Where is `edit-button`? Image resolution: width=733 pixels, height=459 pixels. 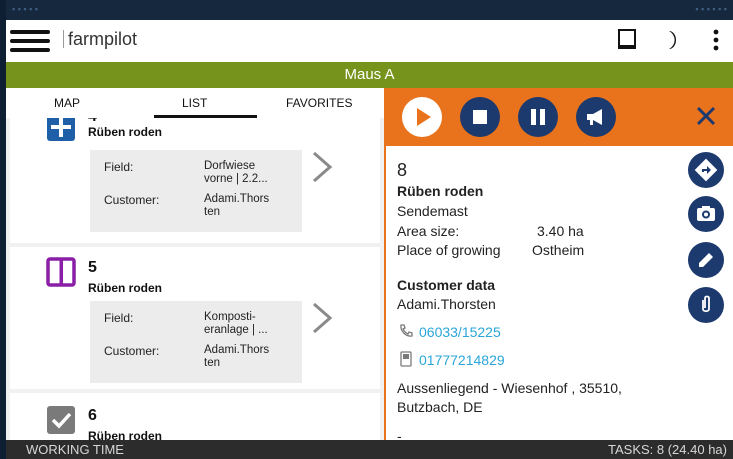 edit-button is located at coordinates (706, 260).